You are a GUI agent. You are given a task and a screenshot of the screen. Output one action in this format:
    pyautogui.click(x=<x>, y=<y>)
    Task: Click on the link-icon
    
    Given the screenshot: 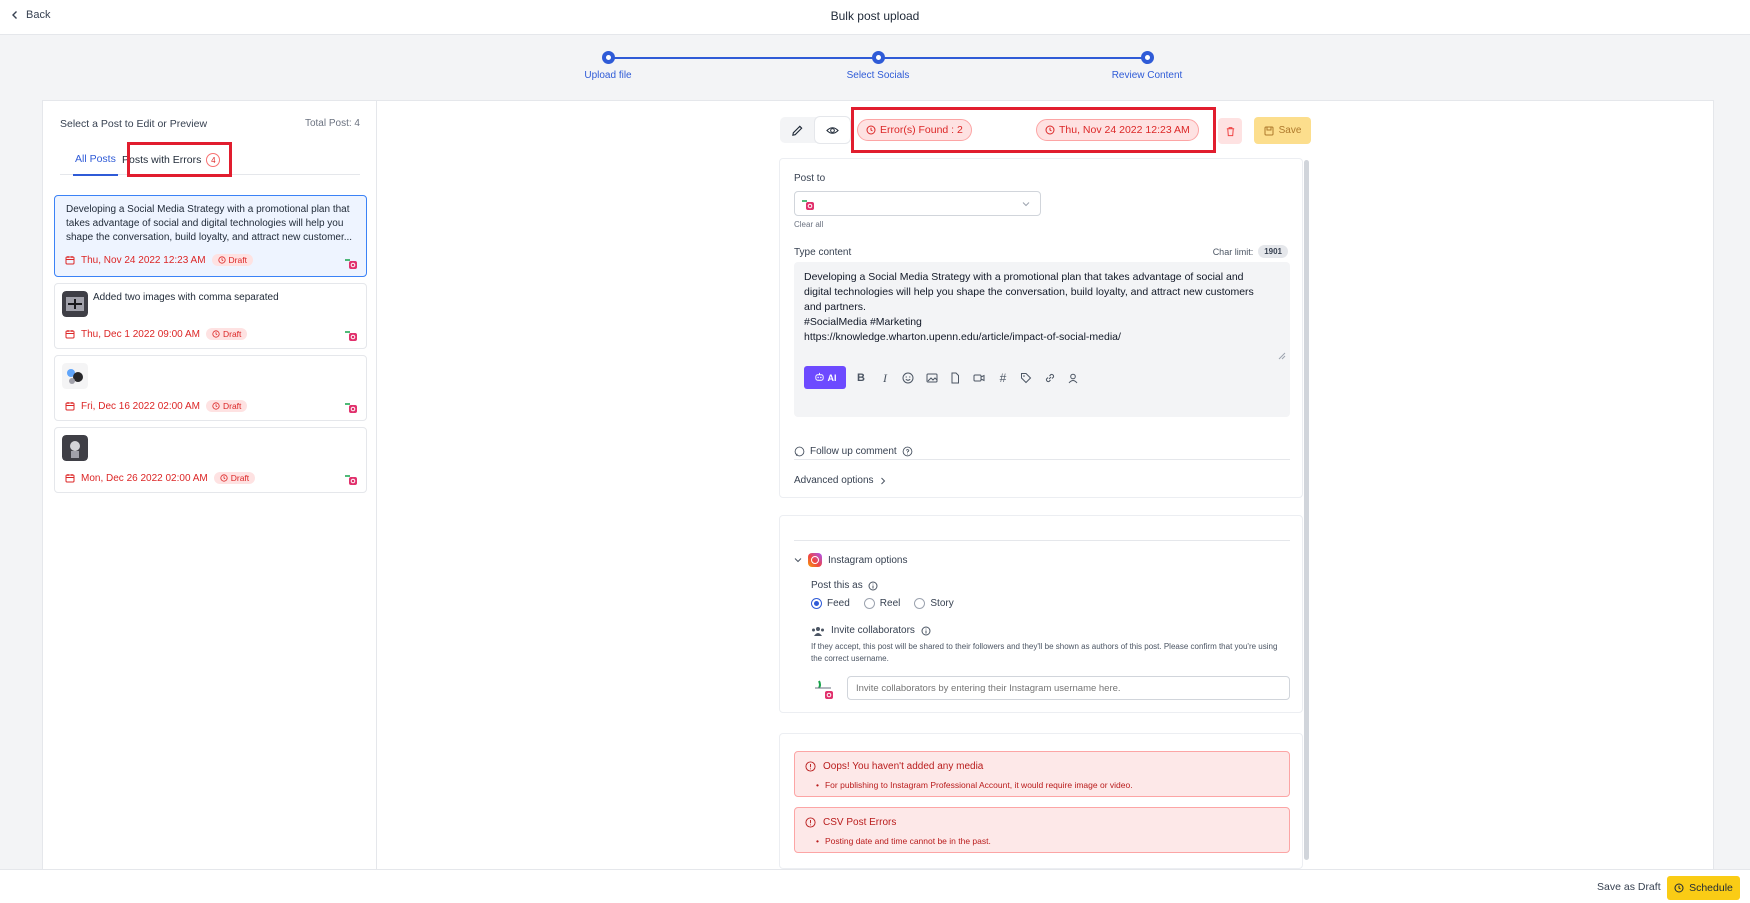 What is the action you would take?
    pyautogui.click(x=1050, y=378)
    